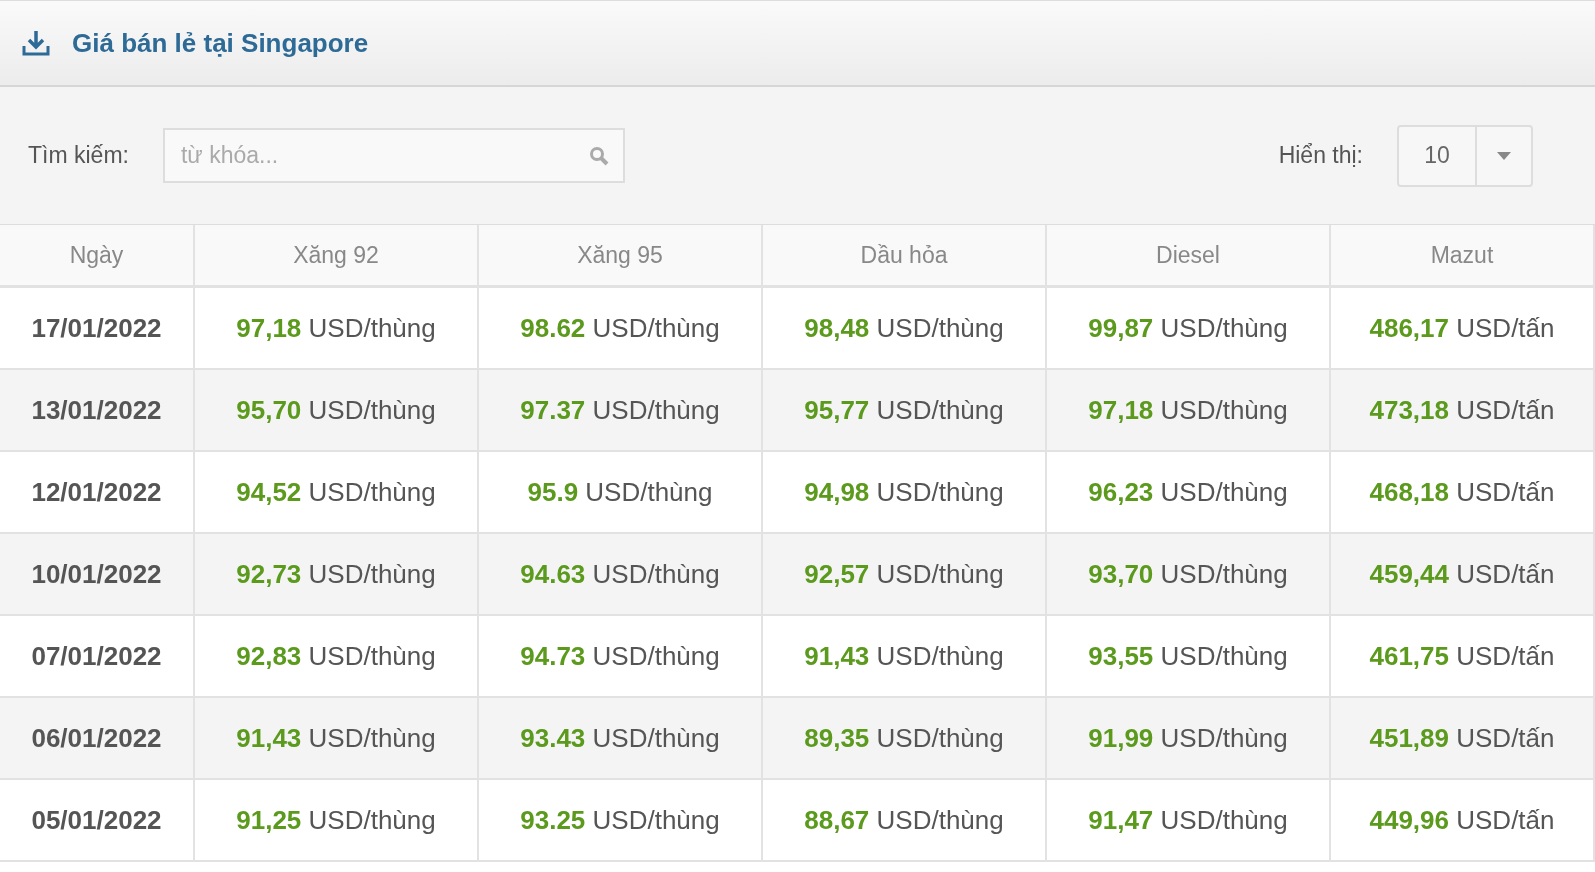 This screenshot has width=1595, height=872. I want to click on download-icon, so click(36, 43).